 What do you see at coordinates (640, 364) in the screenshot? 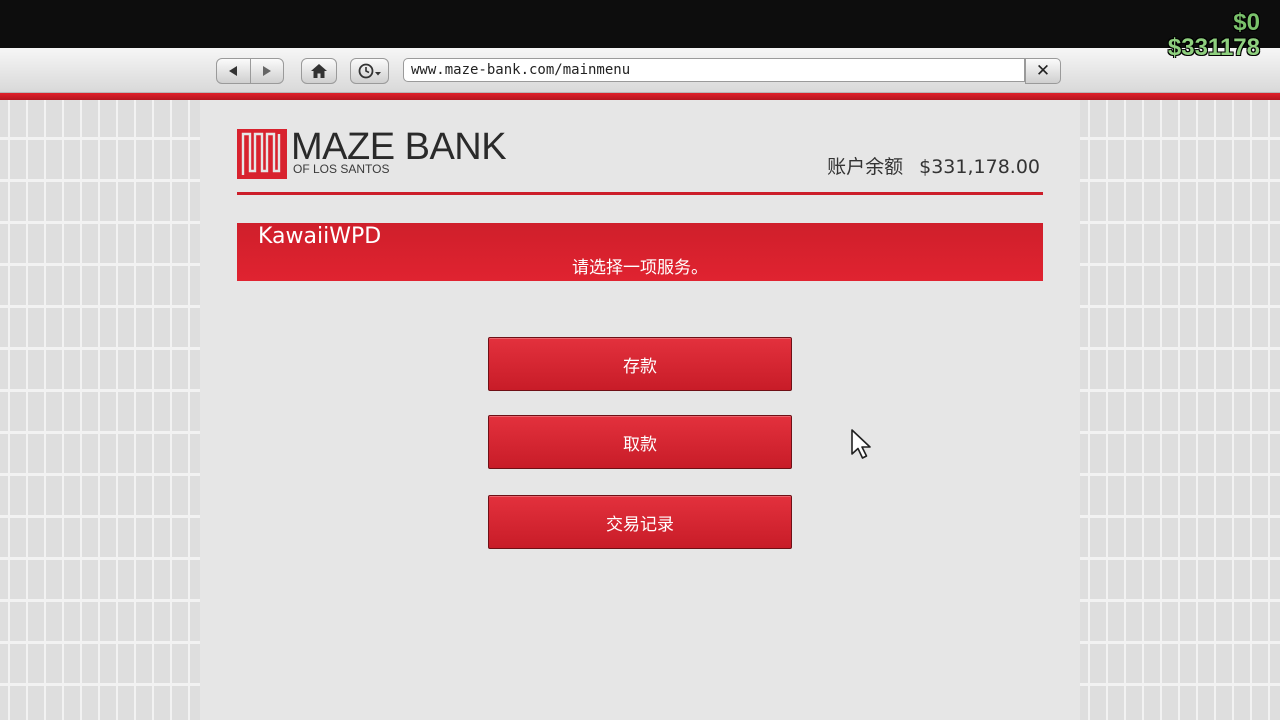
I see `deposit-button: 存款` at bounding box center [640, 364].